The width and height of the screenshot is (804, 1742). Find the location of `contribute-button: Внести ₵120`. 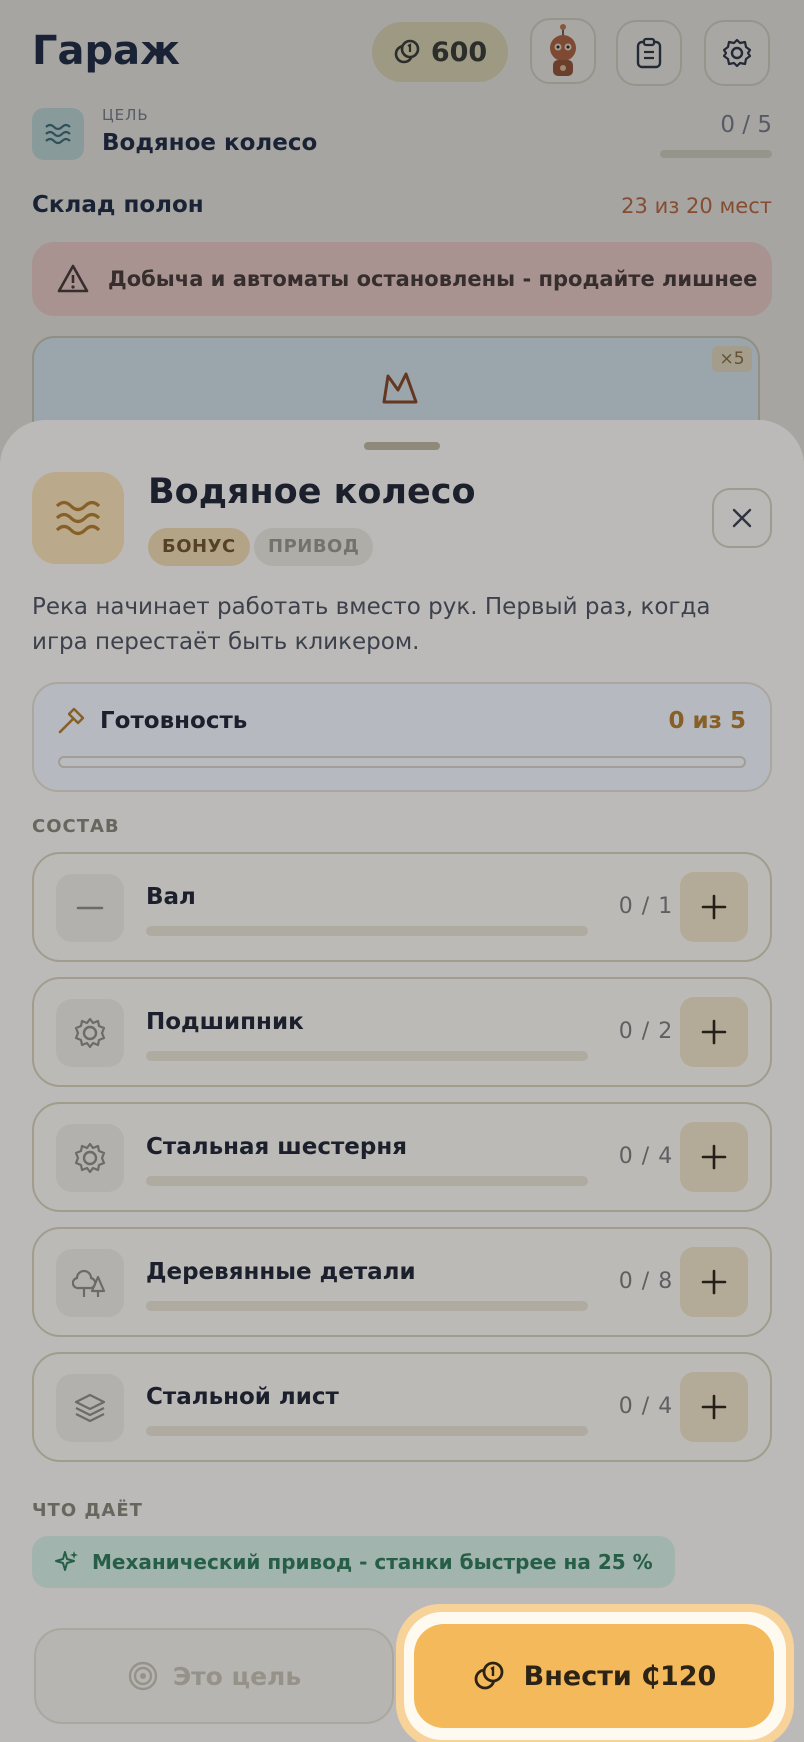

contribute-button: Внести ₵120 is located at coordinates (594, 1676).